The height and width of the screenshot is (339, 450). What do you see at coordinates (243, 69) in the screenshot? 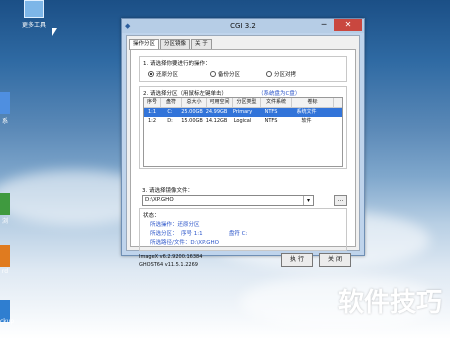
I see `operation-group: 1. 请选择你要进行的操作： 还原分区 备份分区 分区对拷` at bounding box center [243, 69].